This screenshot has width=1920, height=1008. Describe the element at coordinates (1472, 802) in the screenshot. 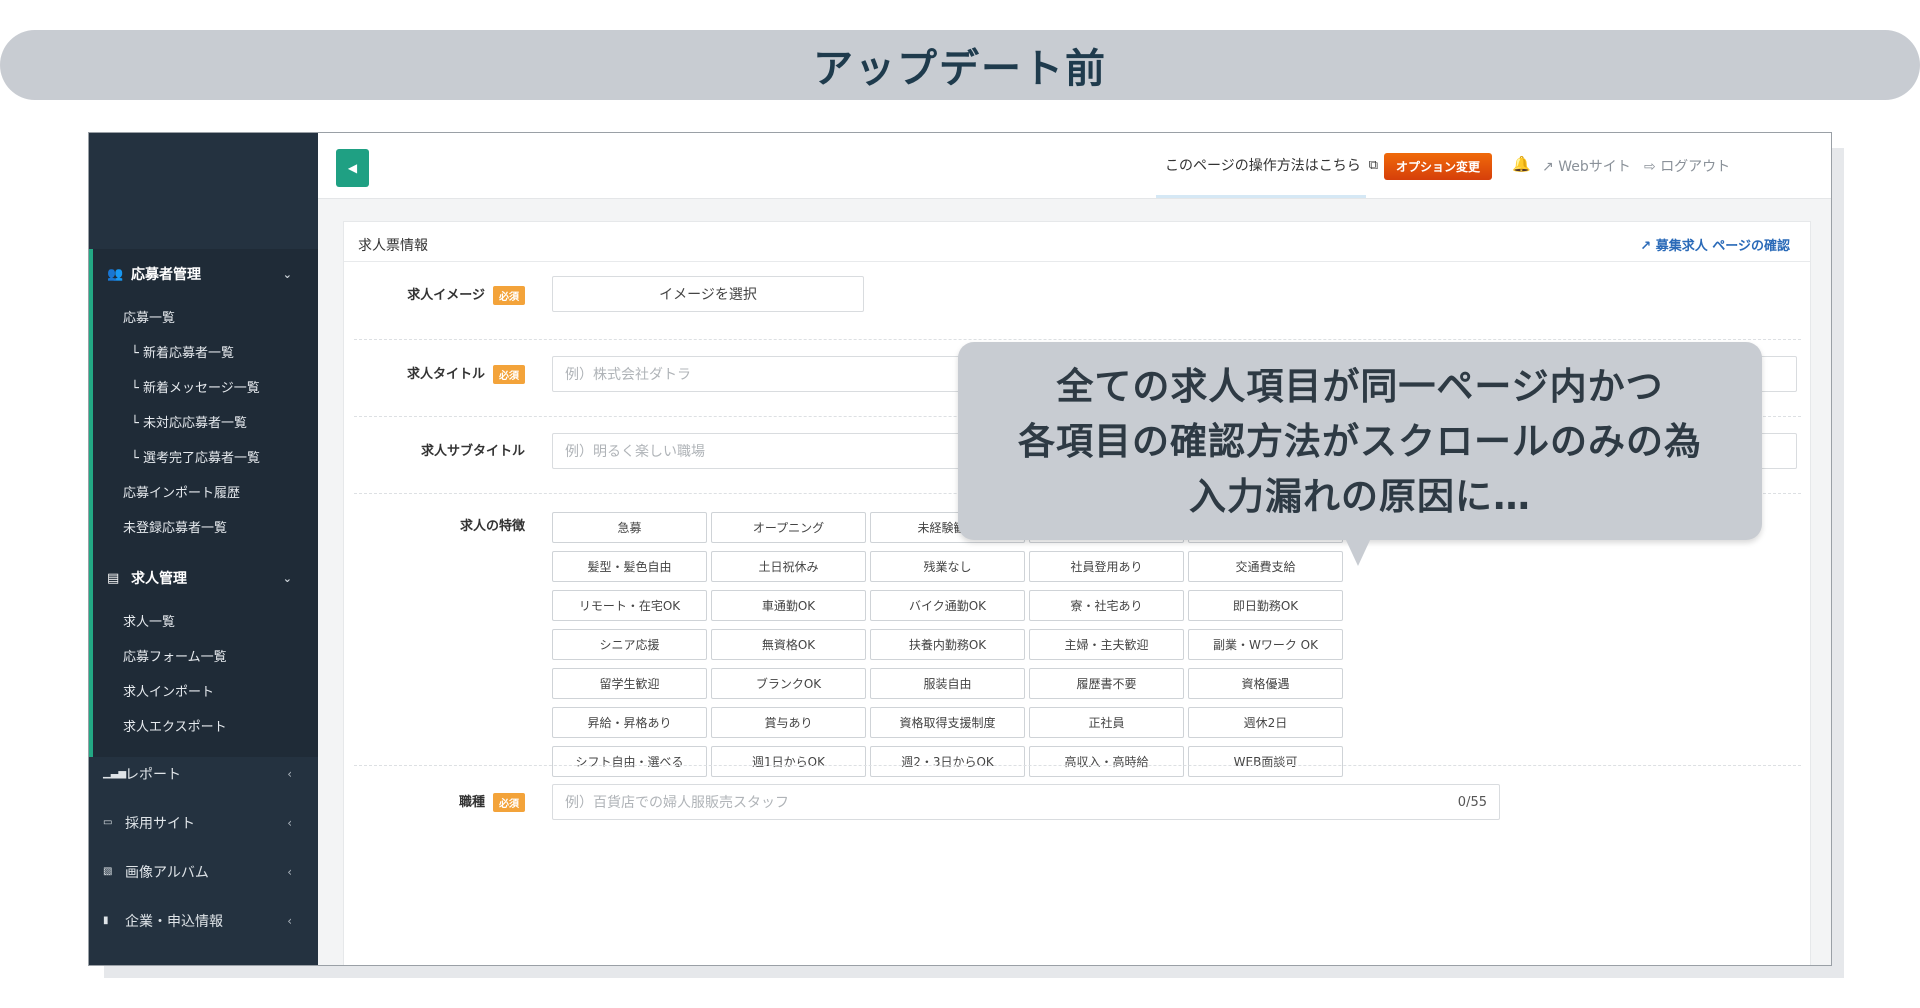

I see `char-counter: 0/55` at that location.